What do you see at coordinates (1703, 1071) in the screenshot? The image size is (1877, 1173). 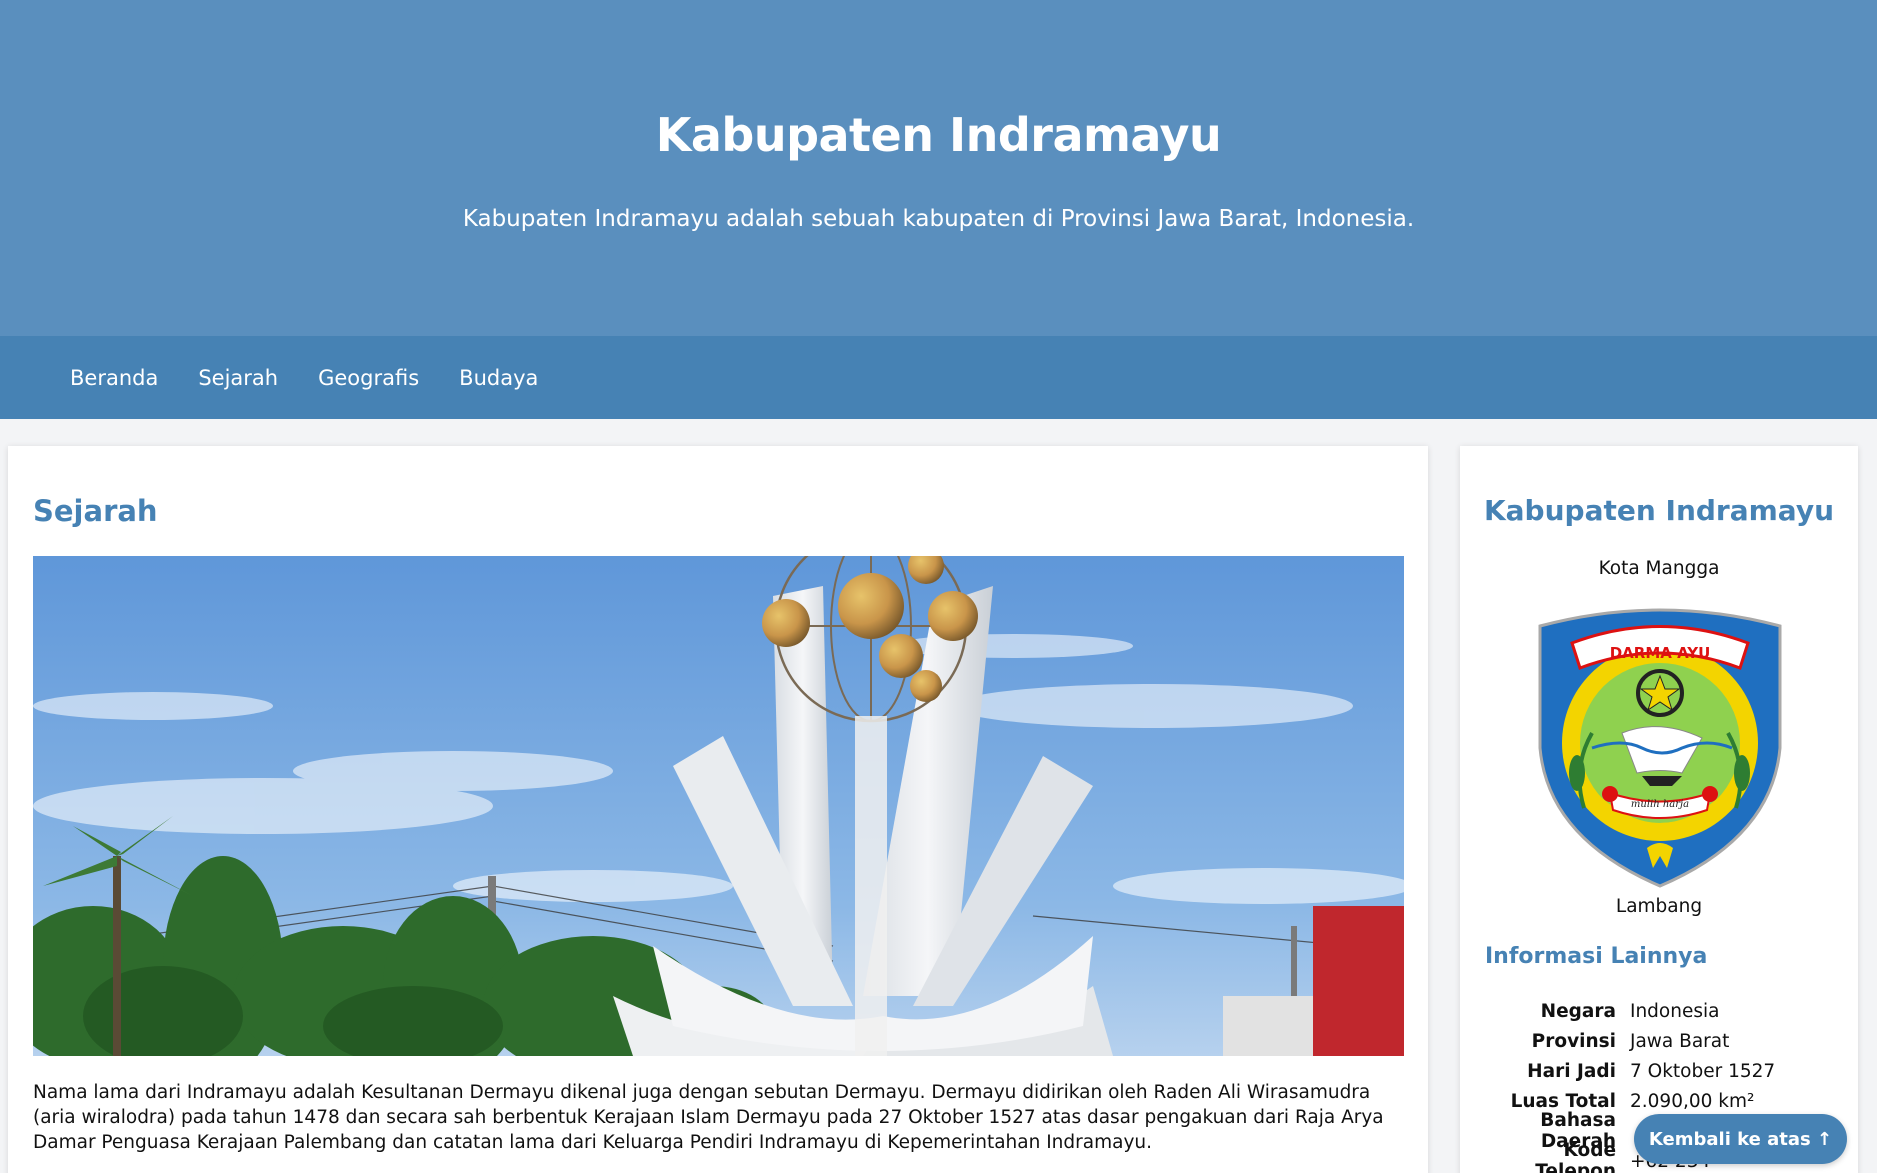 I see `info-value: 7 Oktober 1527` at bounding box center [1703, 1071].